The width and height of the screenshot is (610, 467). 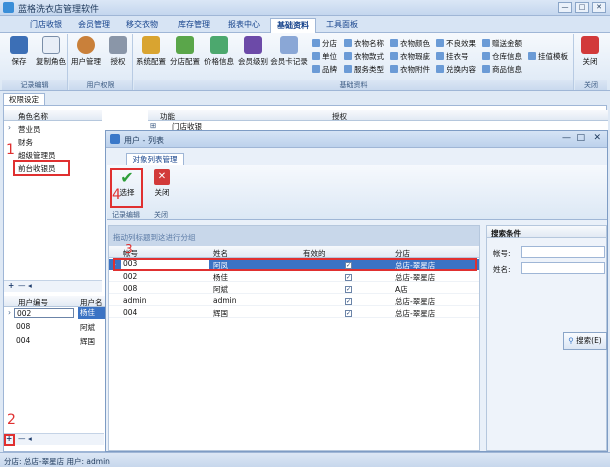 What do you see at coordinates (599, 7) in the screenshot?
I see `close-window-button: ✕` at bounding box center [599, 7].